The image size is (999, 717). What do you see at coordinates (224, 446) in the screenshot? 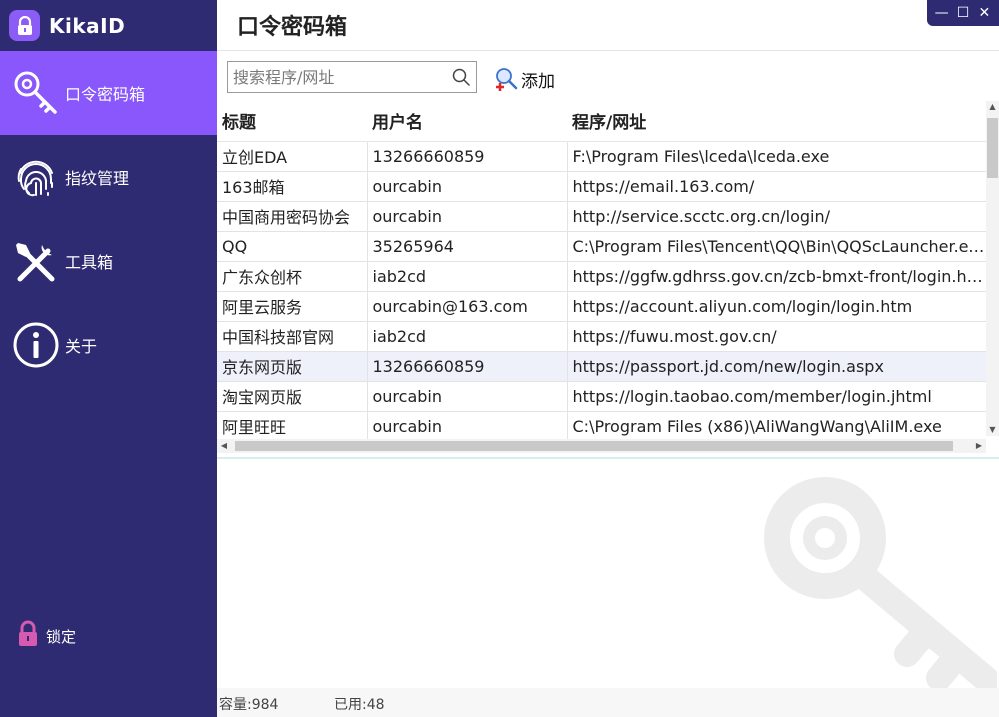
I see `scroll-left-icon: ◀` at bounding box center [224, 446].